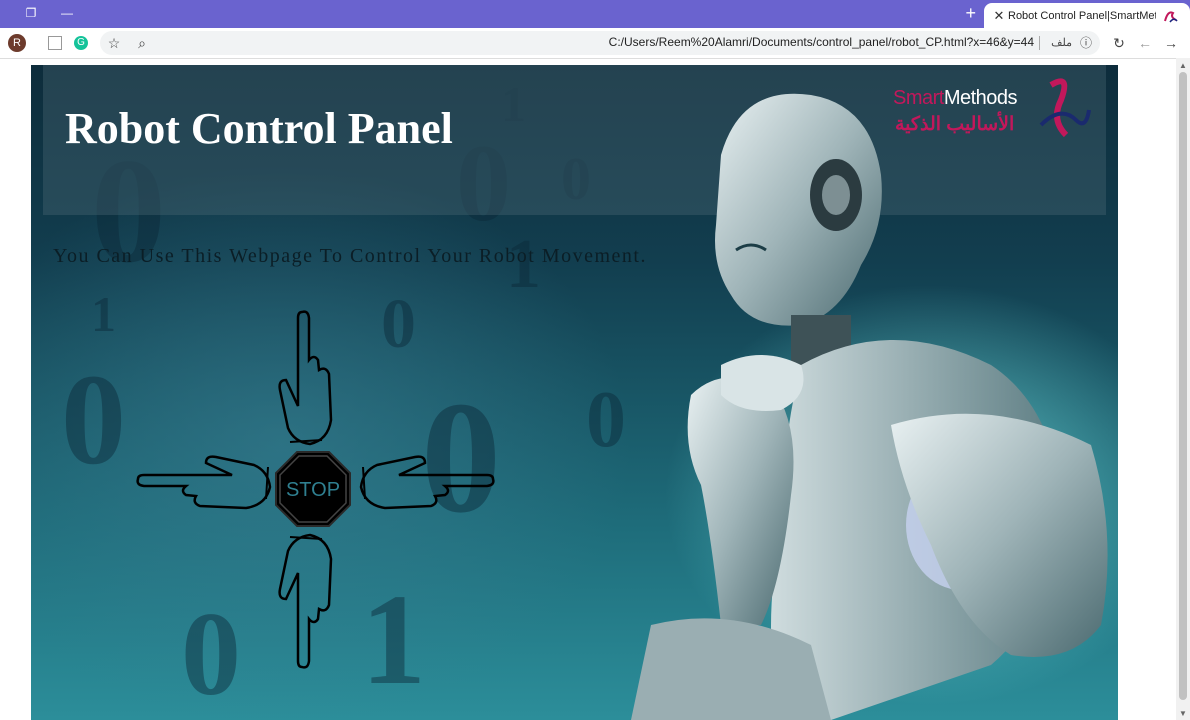 This screenshot has width=1190, height=720. What do you see at coordinates (308, 599) in the screenshot?
I see `backward-button` at bounding box center [308, 599].